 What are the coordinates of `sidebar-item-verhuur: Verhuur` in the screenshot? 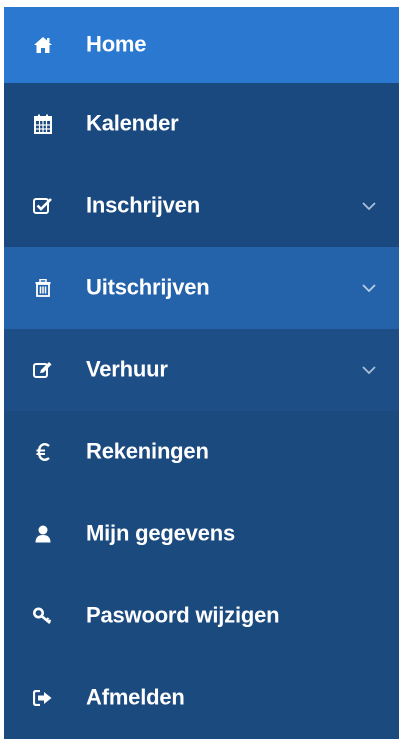 It's located at (201, 370).